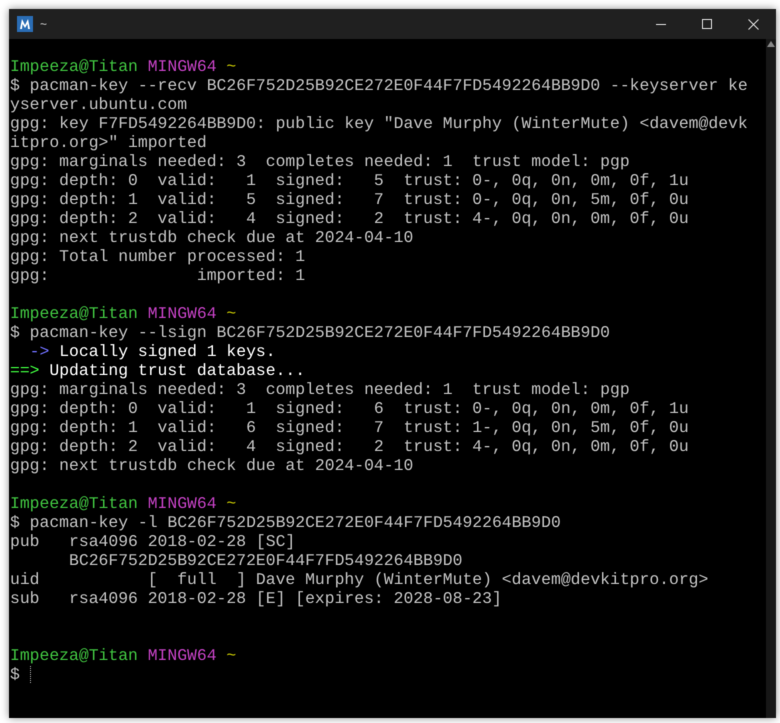  Describe the element at coordinates (753, 24) in the screenshot. I see `close-icon` at that location.